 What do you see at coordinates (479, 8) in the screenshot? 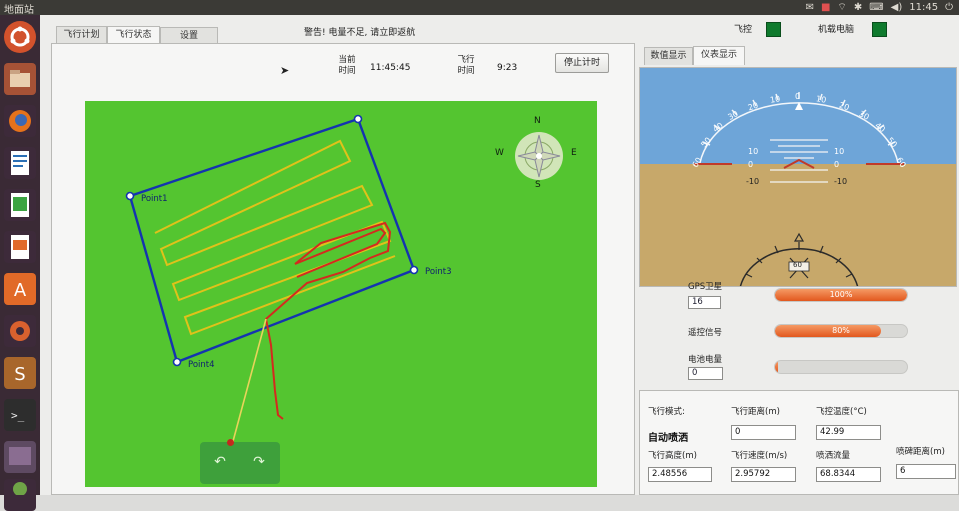
I see `system-top-bar: 地面站 ✉ ■ ⌔ ✱ ⌨ ◀) 11:45 ⏻` at bounding box center [479, 8].